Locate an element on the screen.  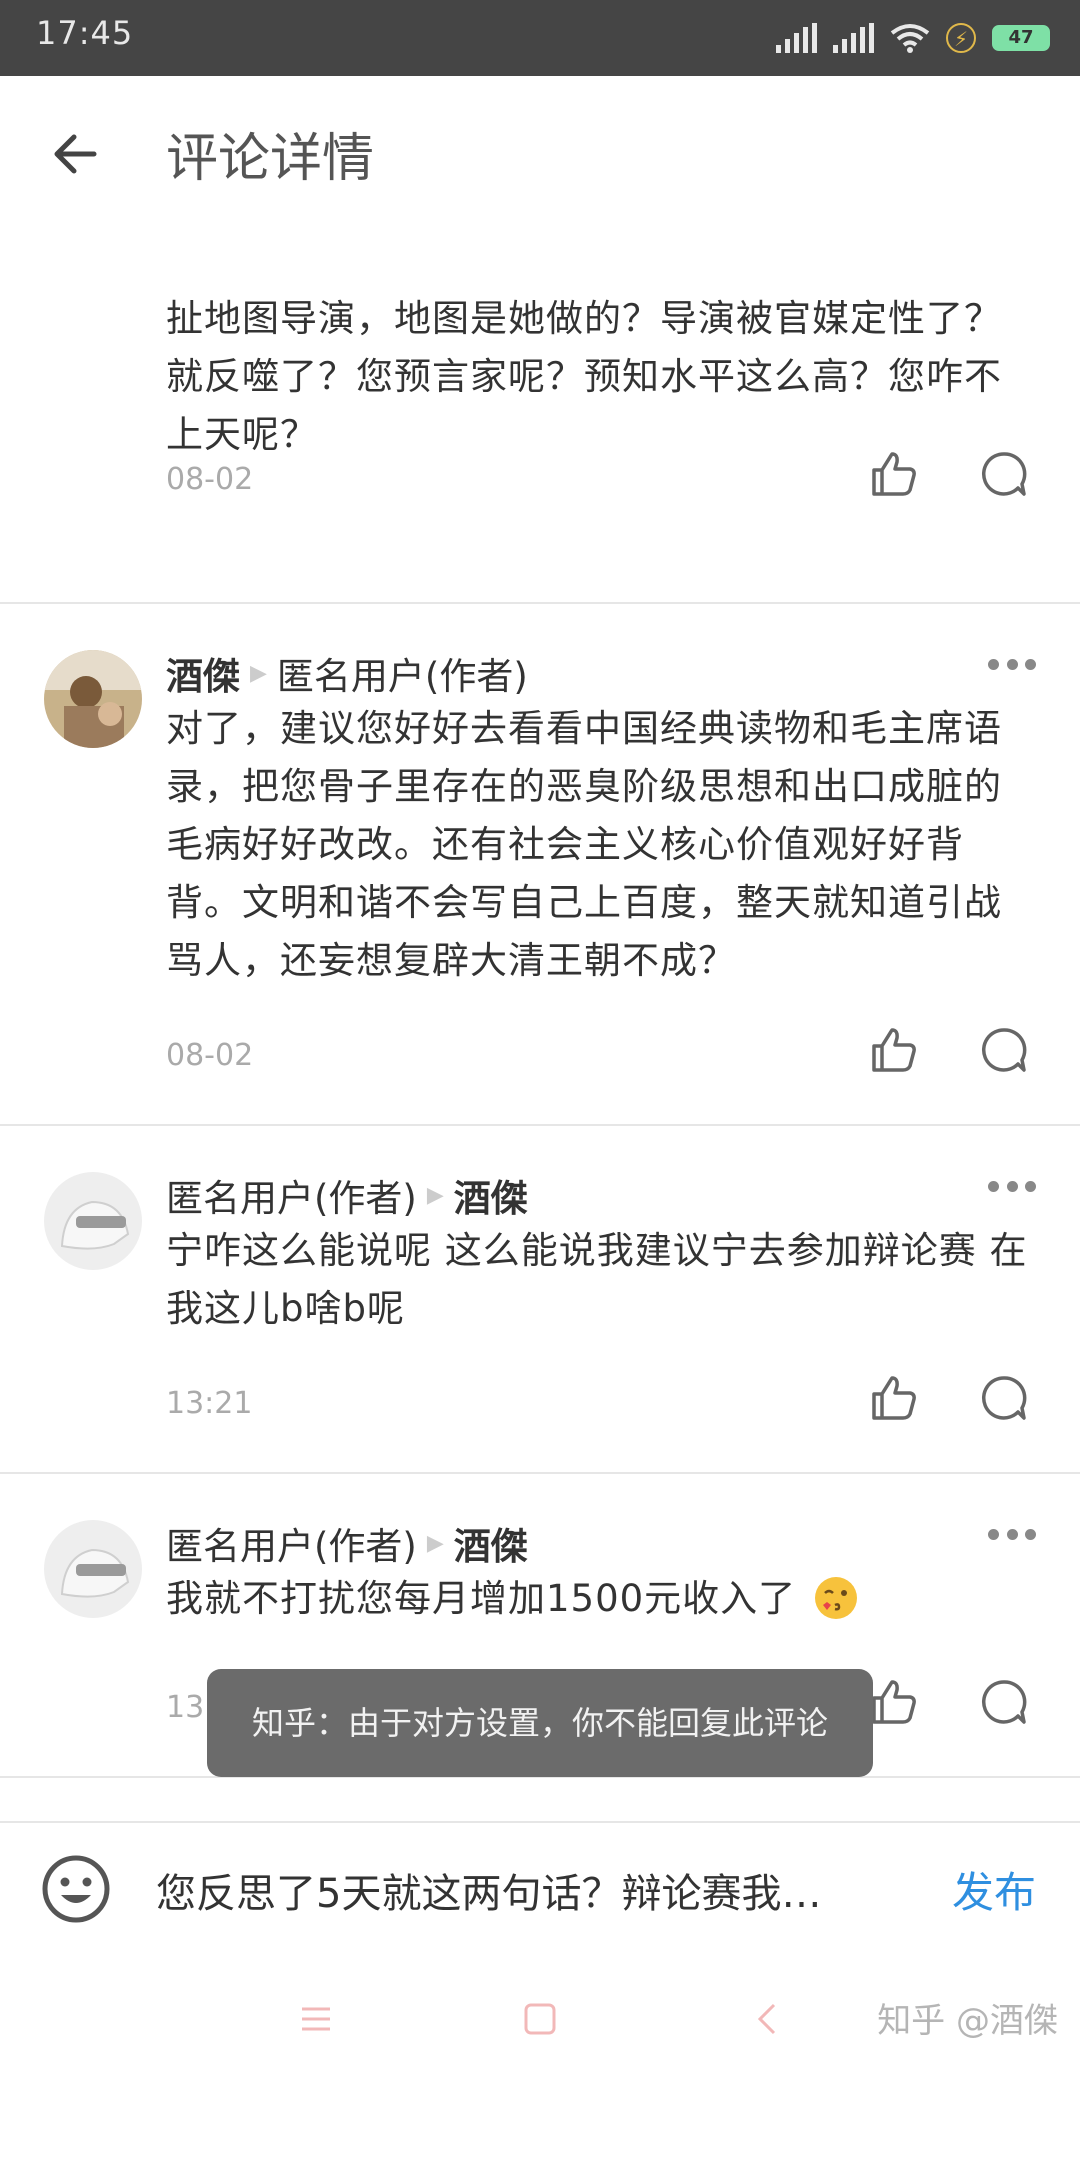
comment-text: 宁咋这么能说呢 这么能说我建议宁去参加辩论赛 在我这儿b啥b呢 is located at coordinates (597, 1279).